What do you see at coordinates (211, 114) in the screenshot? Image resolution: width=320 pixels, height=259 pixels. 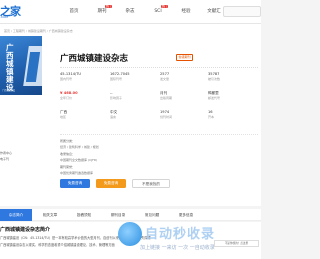 I see `info-cell: 16 开本` at bounding box center [211, 114].